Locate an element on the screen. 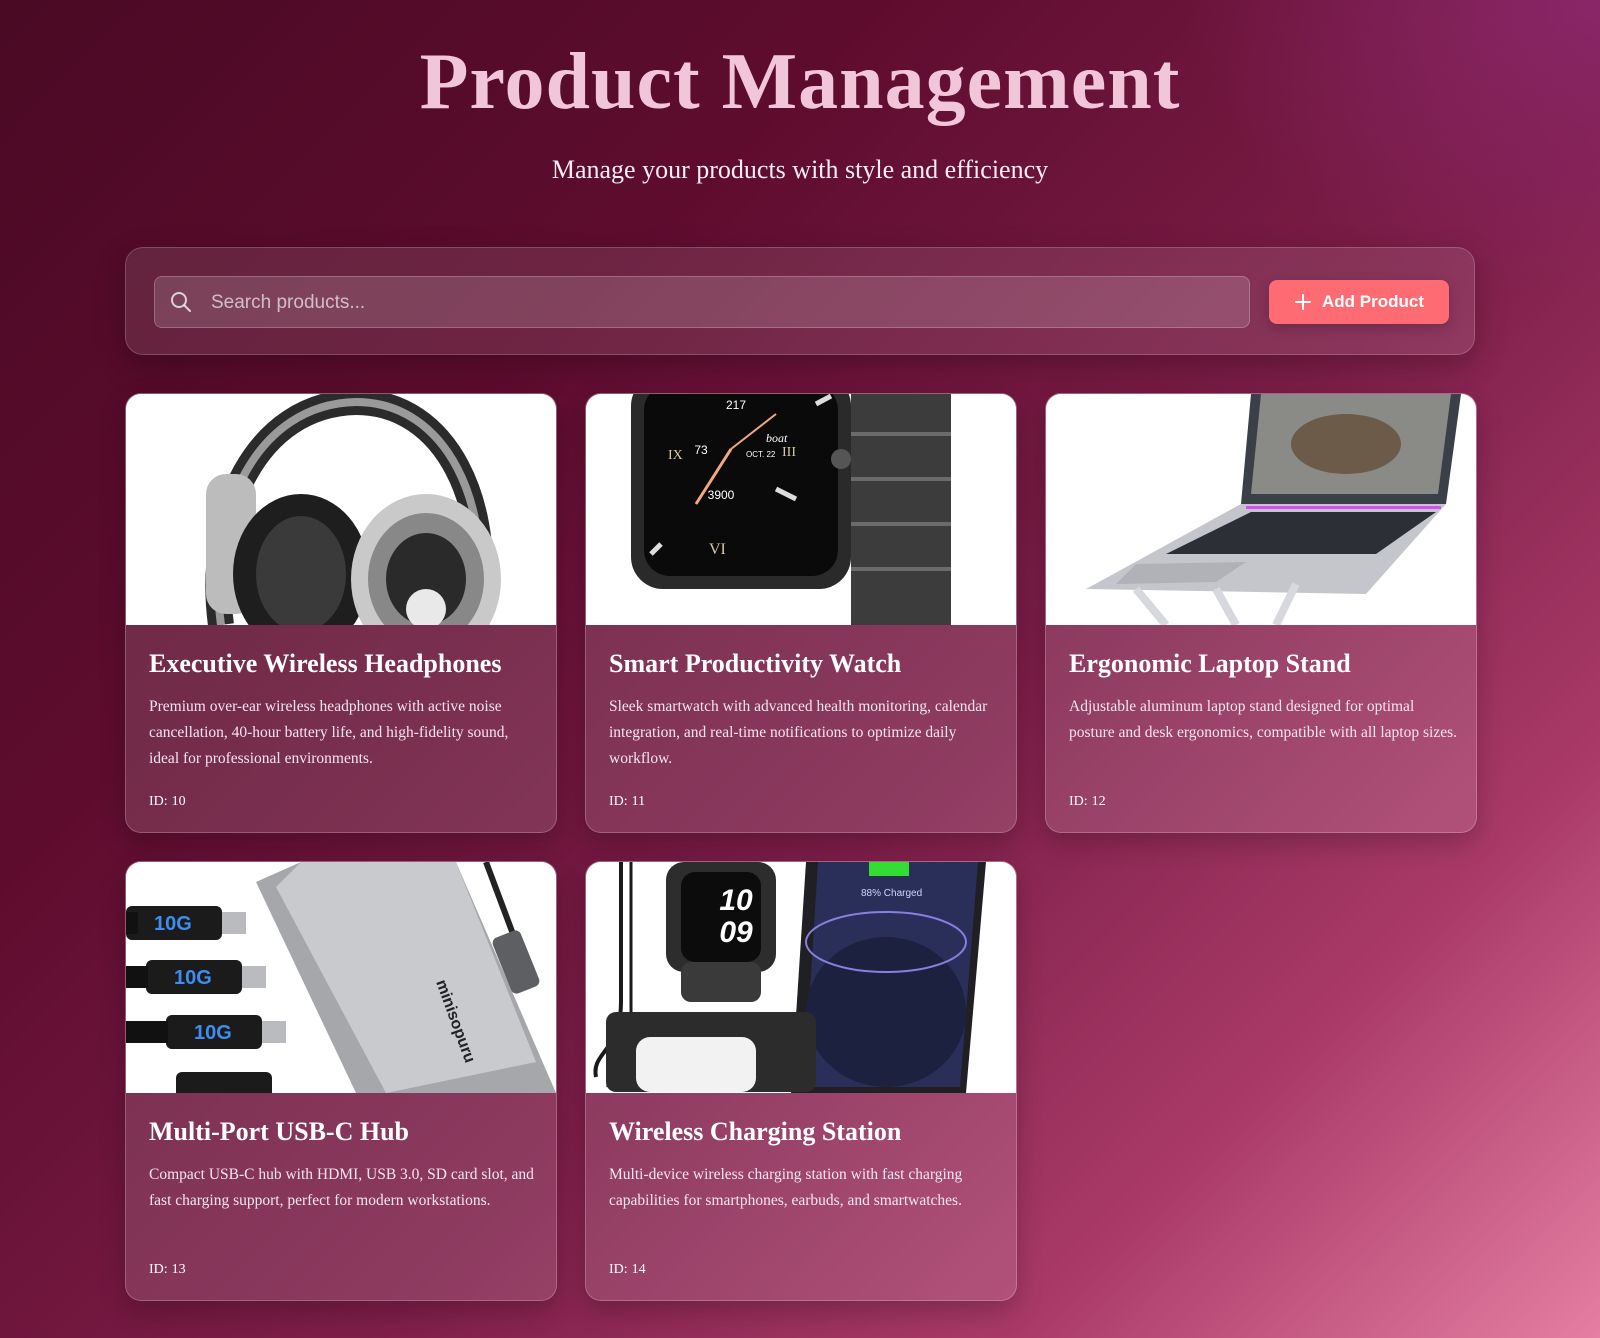 This screenshot has width=1600, height=1338. add-product-button: Add Product is located at coordinates (1359, 302).